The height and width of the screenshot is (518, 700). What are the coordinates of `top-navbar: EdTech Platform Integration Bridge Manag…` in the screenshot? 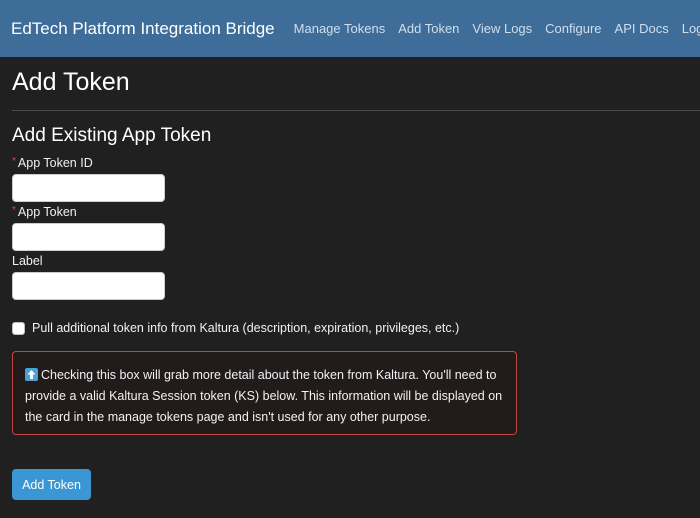 It's located at (350, 28).